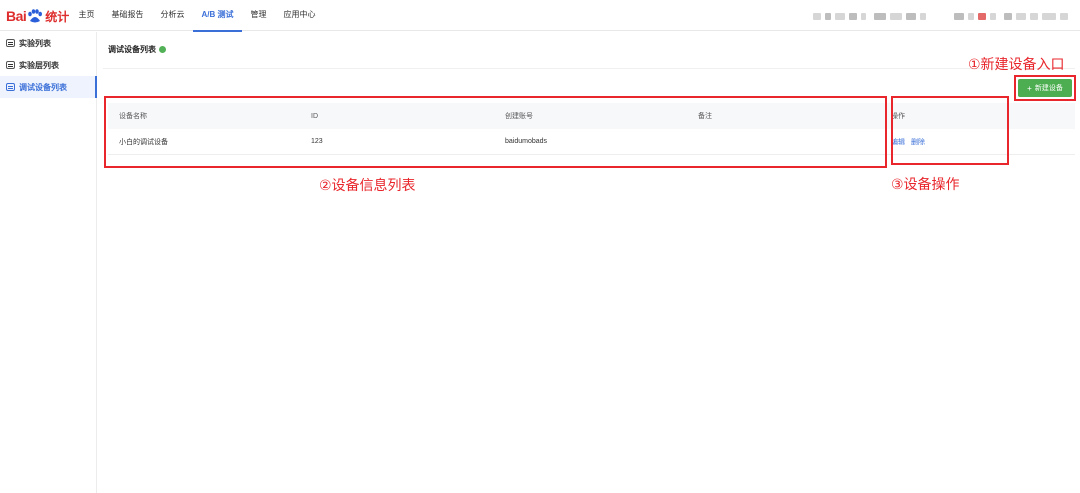  What do you see at coordinates (258, 15) in the screenshot?
I see `nav-management: 管理` at bounding box center [258, 15].